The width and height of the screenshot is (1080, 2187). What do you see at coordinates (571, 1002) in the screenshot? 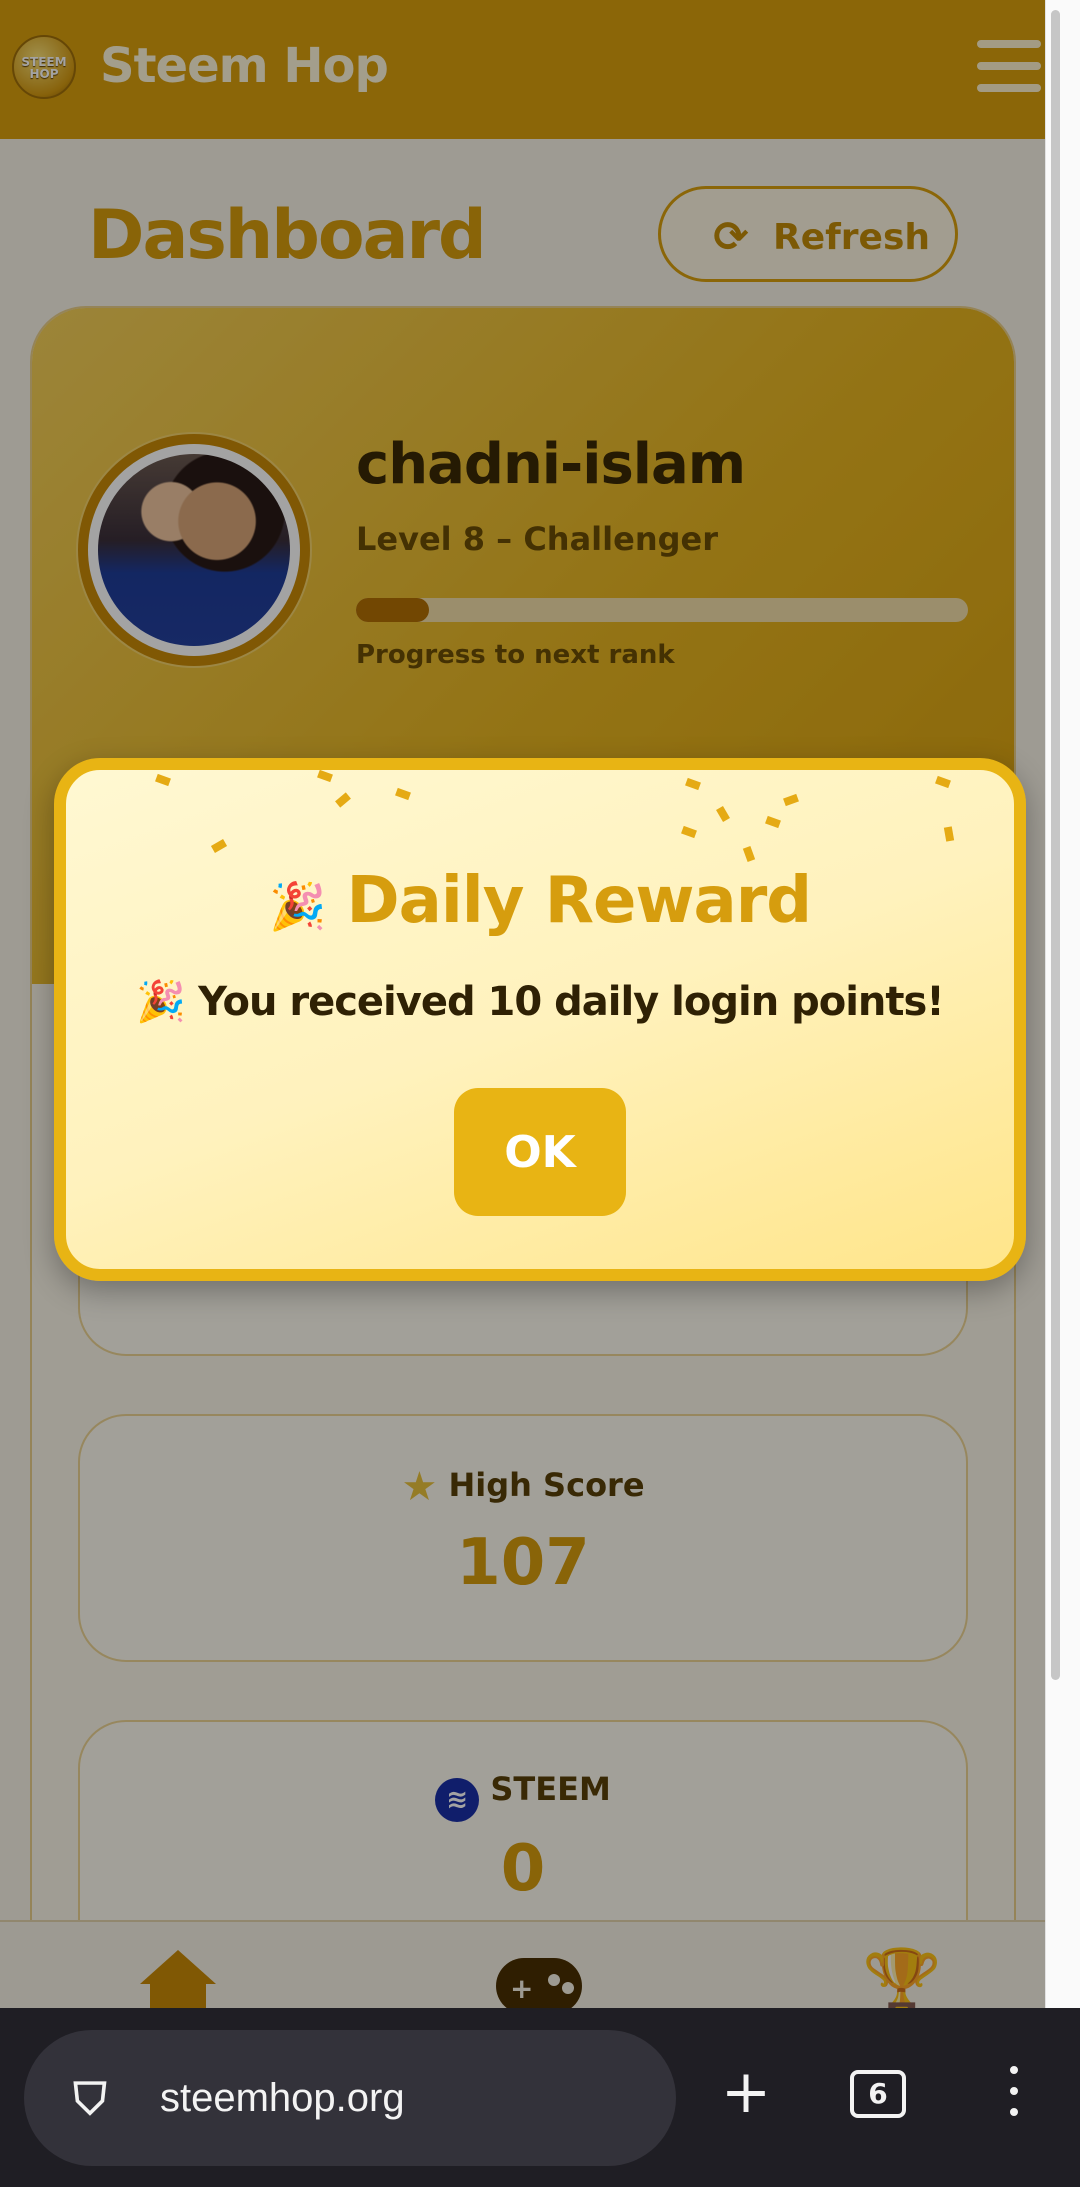
I see `modal-message-text: You received 10 daily login points!` at bounding box center [571, 1002].